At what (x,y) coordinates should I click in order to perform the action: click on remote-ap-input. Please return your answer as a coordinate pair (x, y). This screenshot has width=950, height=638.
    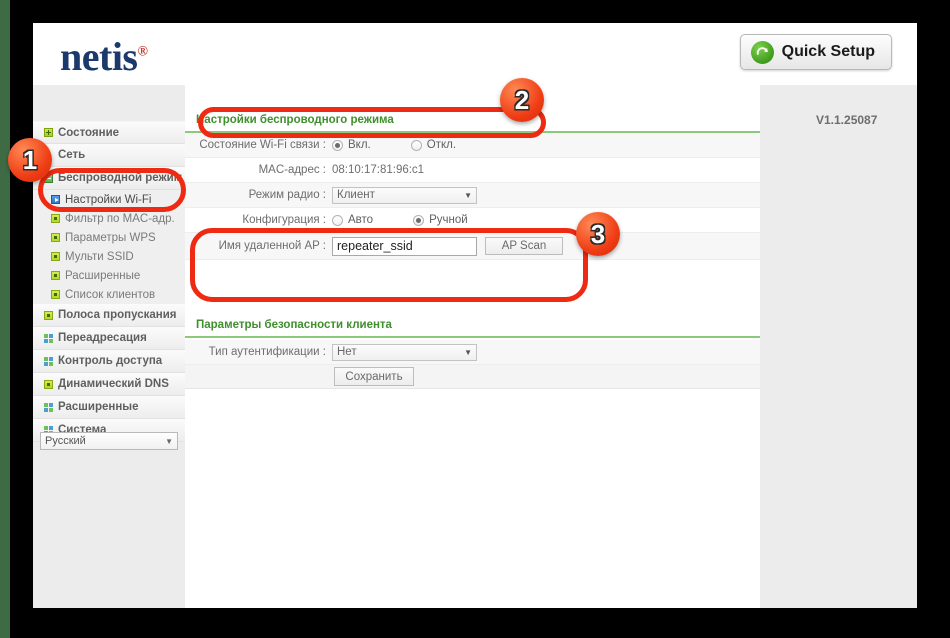
    Looking at the image, I should click on (404, 246).